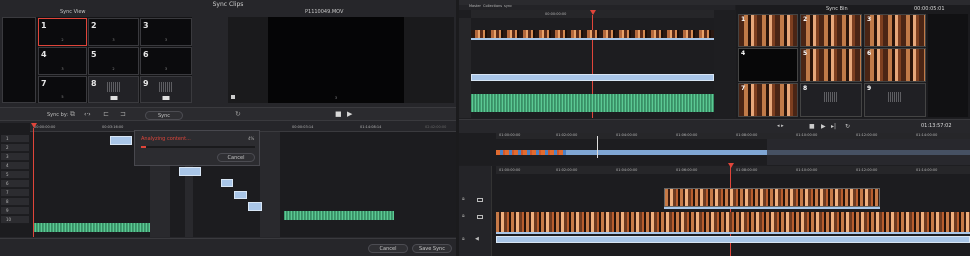 The height and width of the screenshot is (256, 970). I want to click on overview-viewport, so click(868, 152).